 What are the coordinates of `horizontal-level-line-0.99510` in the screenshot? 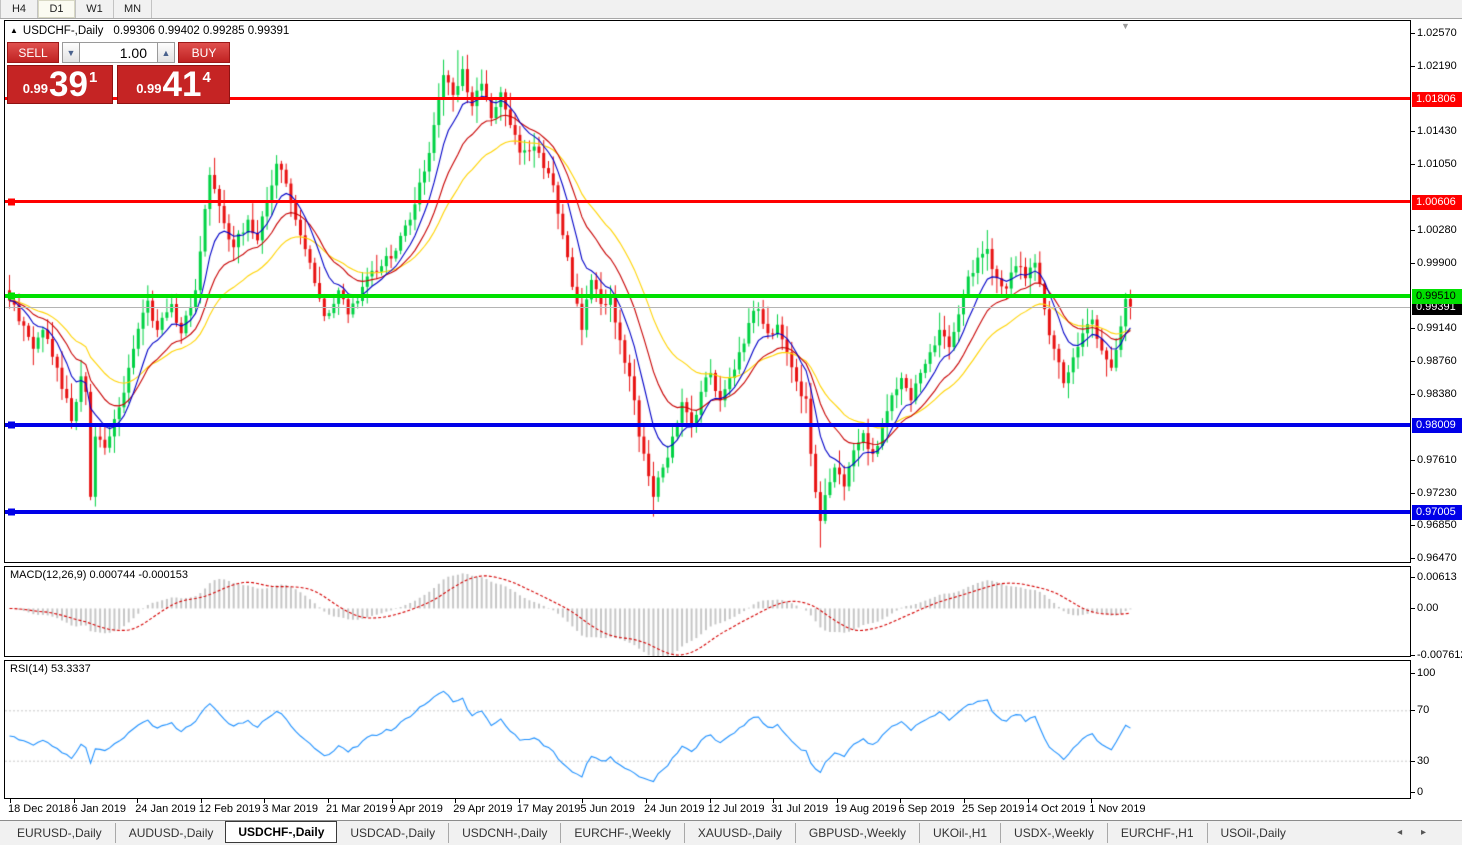 It's located at (707, 296).